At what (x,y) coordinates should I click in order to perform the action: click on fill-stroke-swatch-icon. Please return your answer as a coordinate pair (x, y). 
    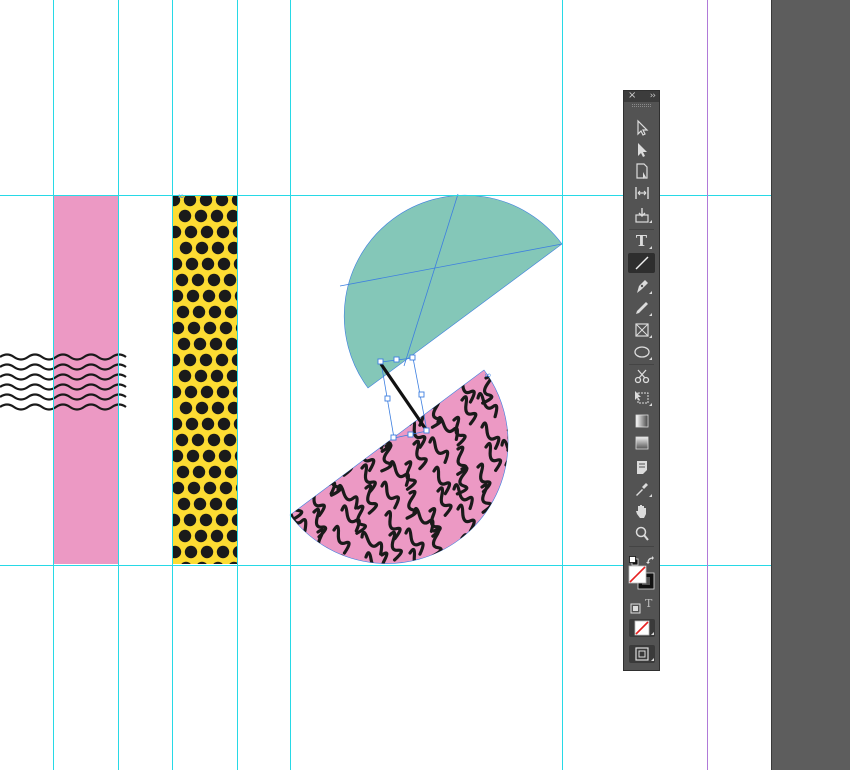
    Looking at the image, I should click on (642, 578).